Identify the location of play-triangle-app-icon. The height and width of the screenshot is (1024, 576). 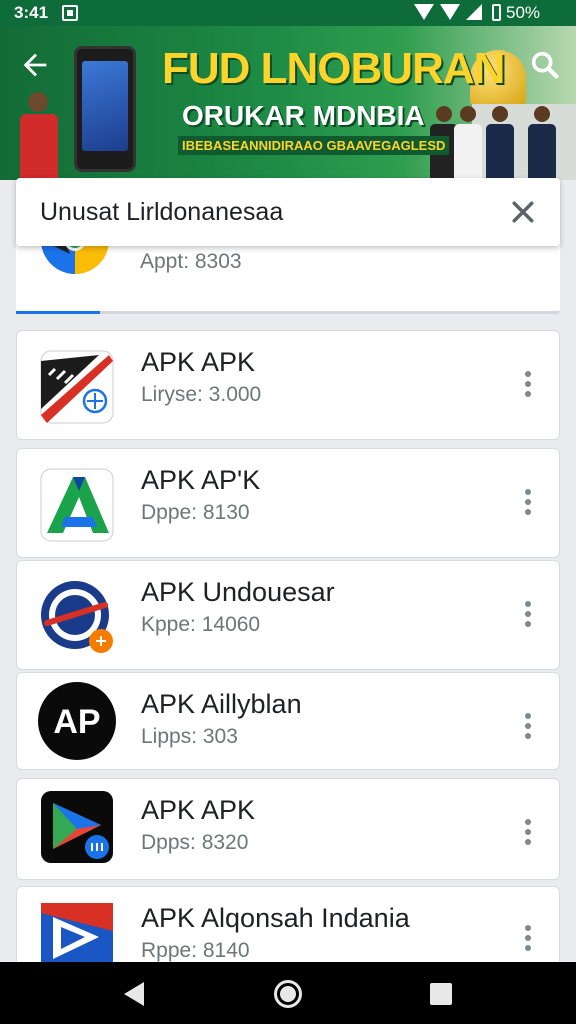
(77, 827).